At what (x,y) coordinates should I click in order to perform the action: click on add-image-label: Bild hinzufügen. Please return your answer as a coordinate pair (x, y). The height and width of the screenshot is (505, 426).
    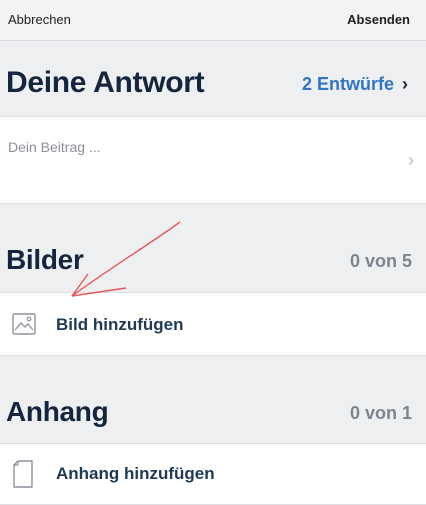
    Looking at the image, I should click on (120, 324).